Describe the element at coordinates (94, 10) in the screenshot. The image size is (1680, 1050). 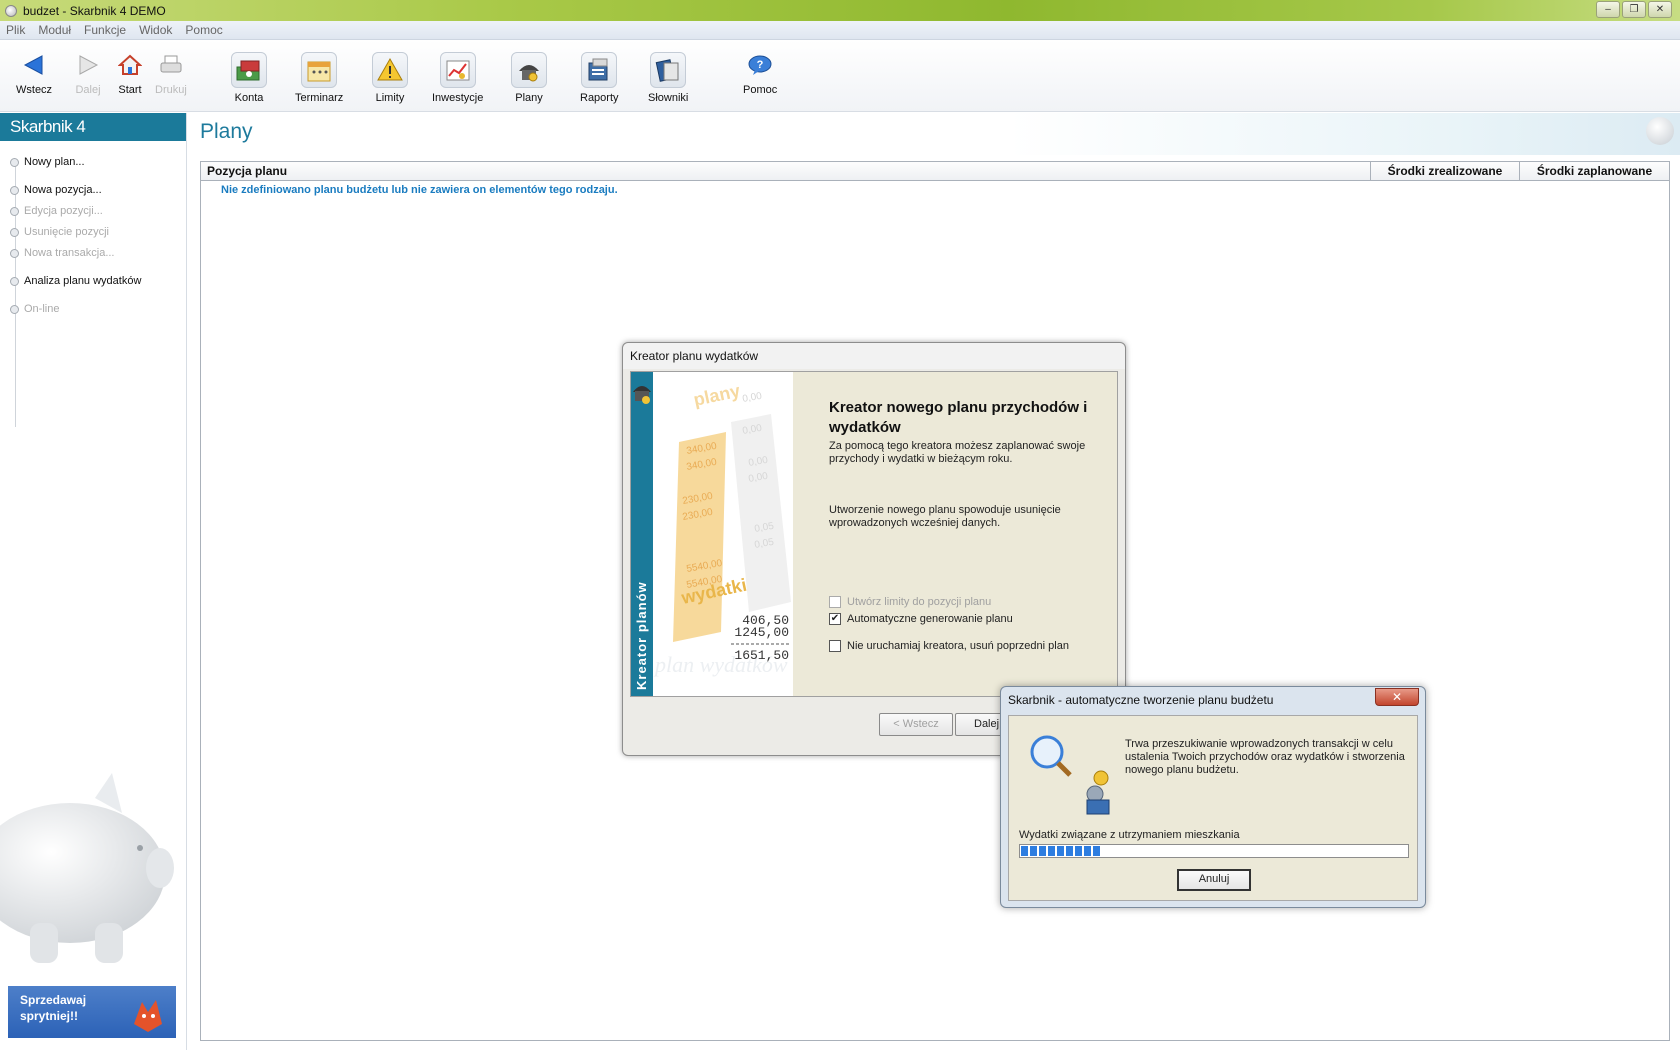
I see `window-title: budzet - Skarbnik 4 DEMO` at that location.